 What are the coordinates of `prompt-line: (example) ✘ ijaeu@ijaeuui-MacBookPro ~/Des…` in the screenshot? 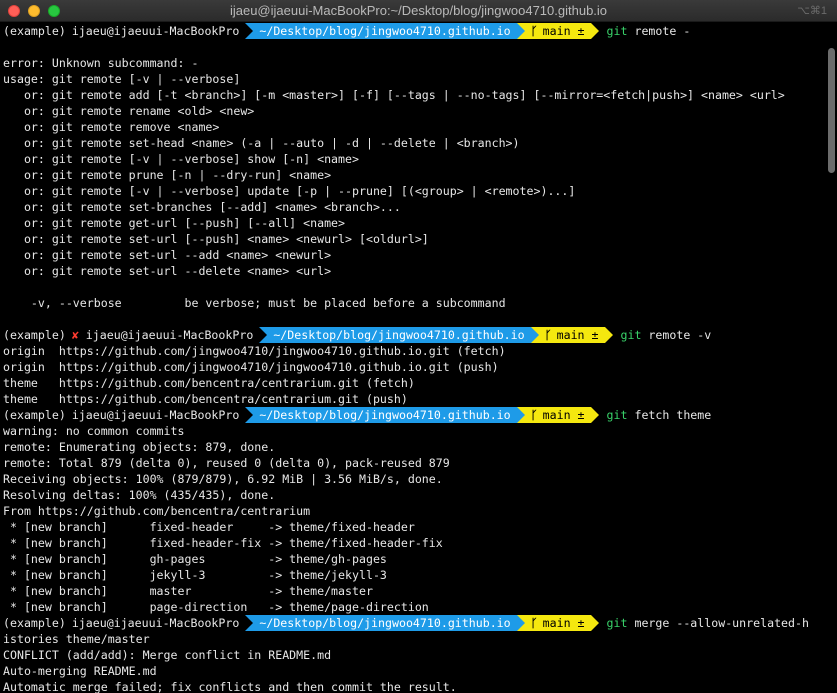 It's located at (413, 335).